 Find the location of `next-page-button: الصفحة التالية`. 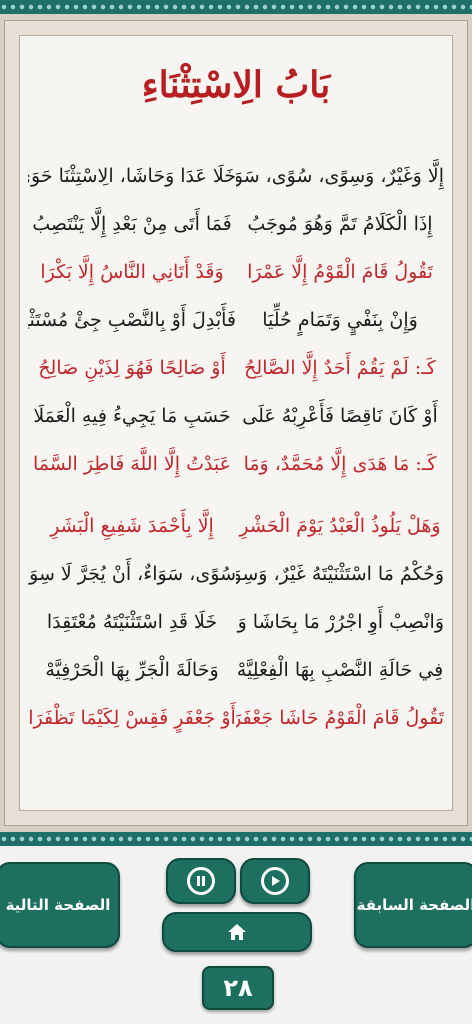

next-page-button: الصفحة التالية is located at coordinates (60, 905).